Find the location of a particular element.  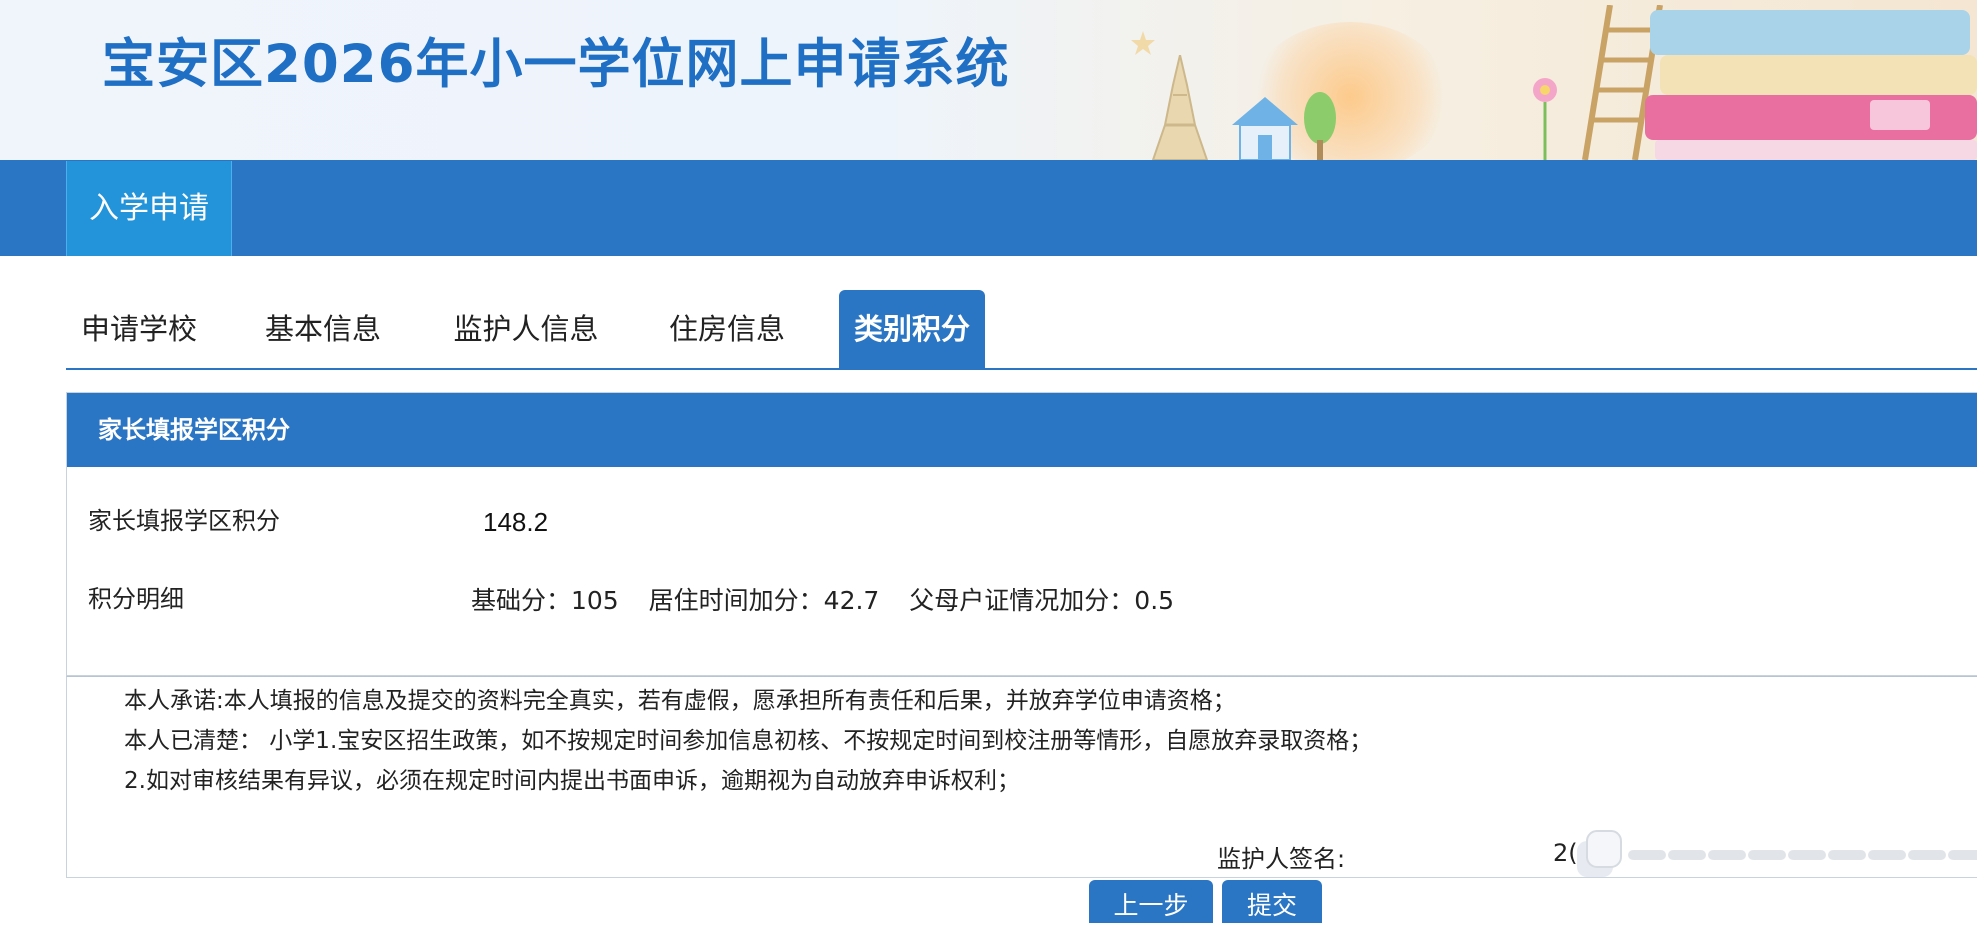

flower-illustration is located at coordinates (1545, 119).